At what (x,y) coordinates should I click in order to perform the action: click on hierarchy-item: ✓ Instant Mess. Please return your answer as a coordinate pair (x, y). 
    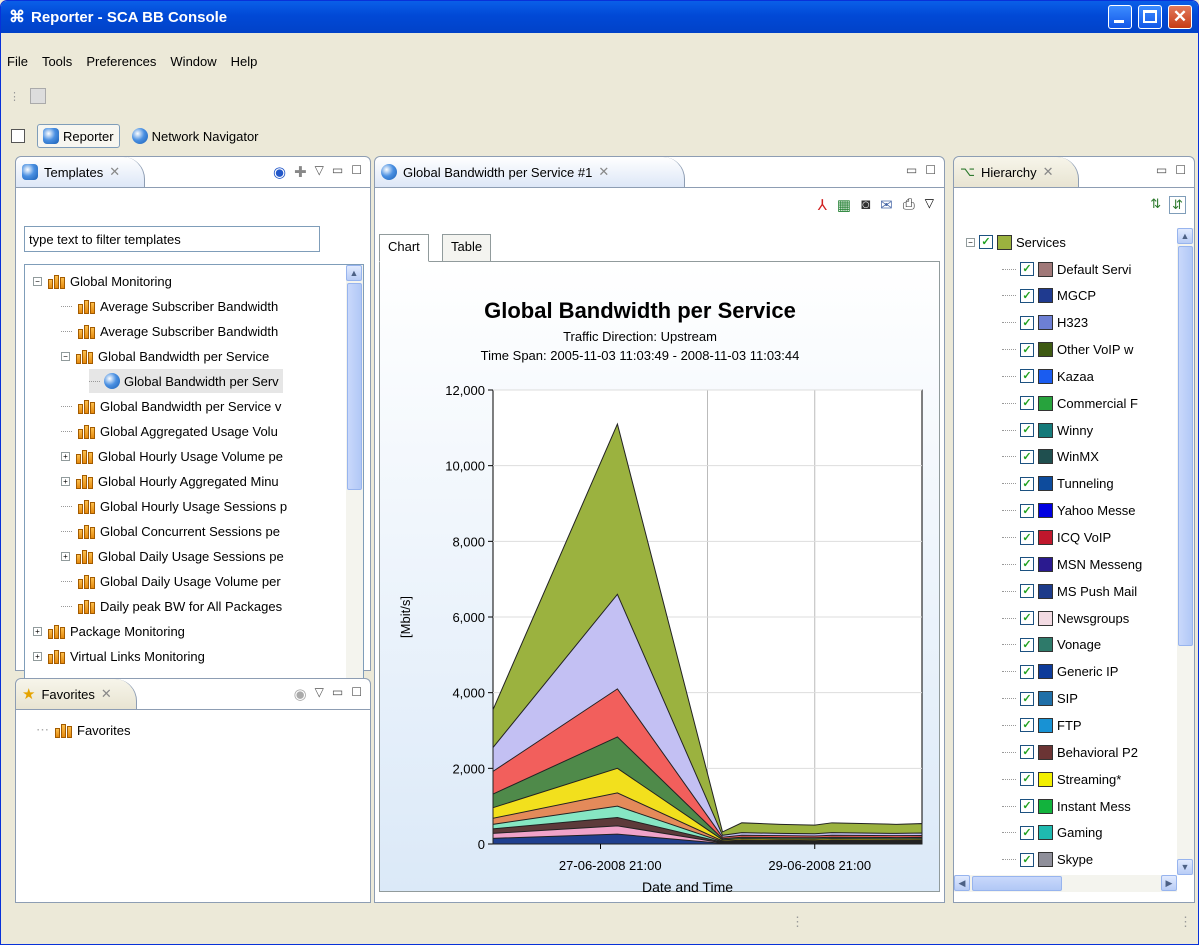
    Looking at the image, I should click on (1066, 806).